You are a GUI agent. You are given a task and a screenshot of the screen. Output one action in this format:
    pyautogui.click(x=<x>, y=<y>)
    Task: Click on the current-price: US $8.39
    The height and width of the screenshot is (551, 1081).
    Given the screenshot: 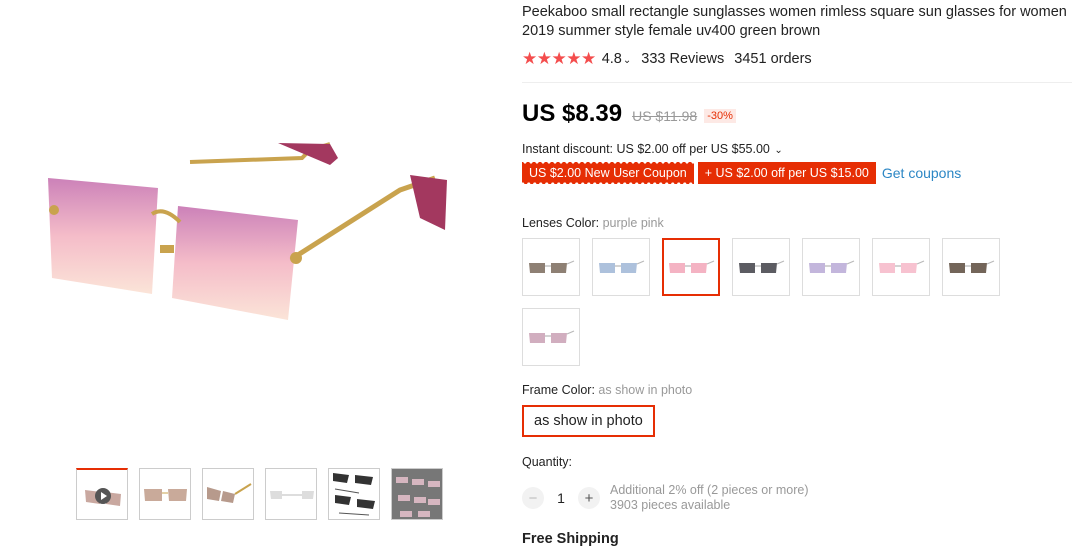 What is the action you would take?
    pyautogui.click(x=572, y=113)
    